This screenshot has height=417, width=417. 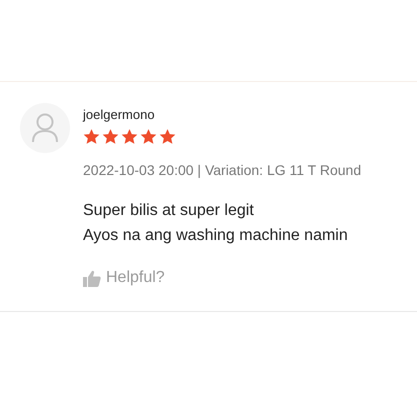 I want to click on review-meta: 2022-10-03 20:00 | Variation: LG 11 T Round, so click(x=222, y=170).